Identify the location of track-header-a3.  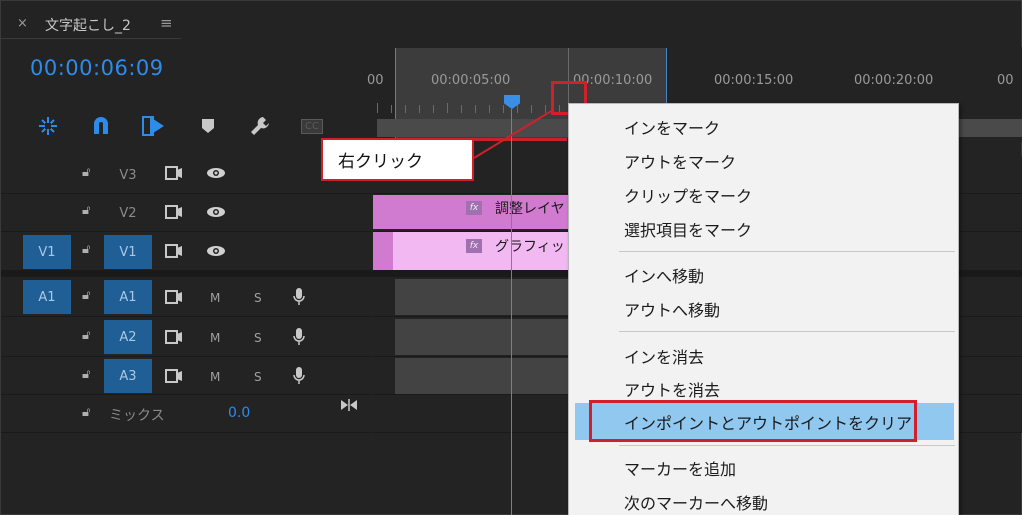
(186, 376).